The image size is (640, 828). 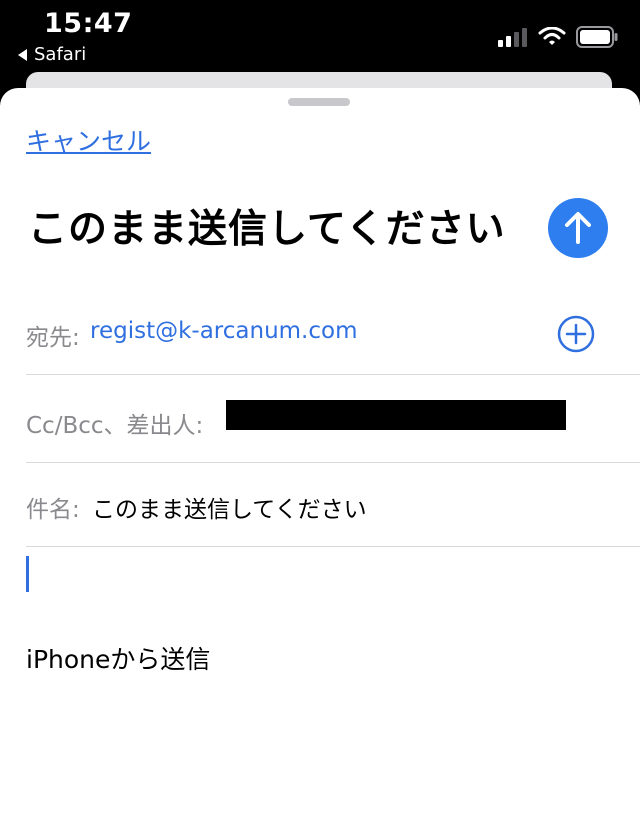 What do you see at coordinates (88, 23) in the screenshot?
I see `status-time: 15:47` at bounding box center [88, 23].